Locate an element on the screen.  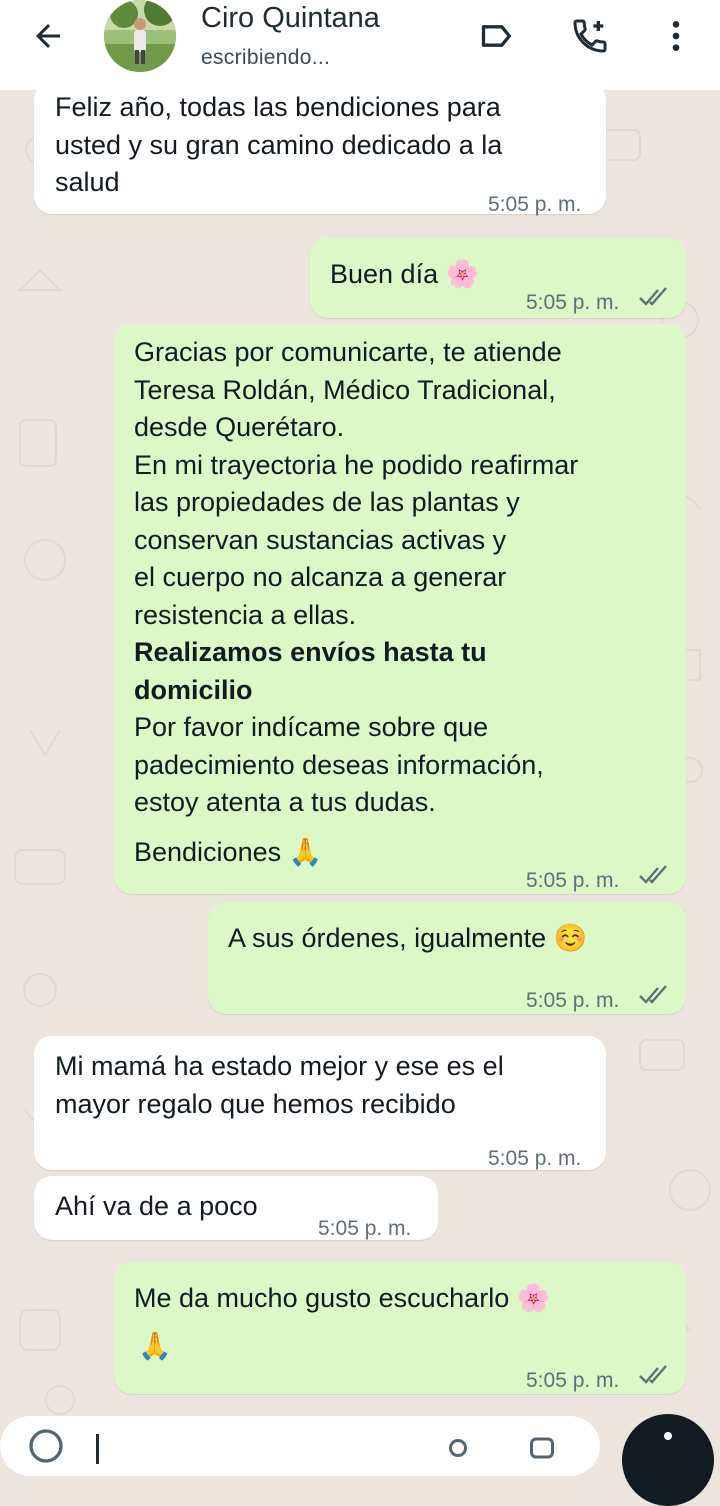
avatar-photo is located at coordinates (140, 36).